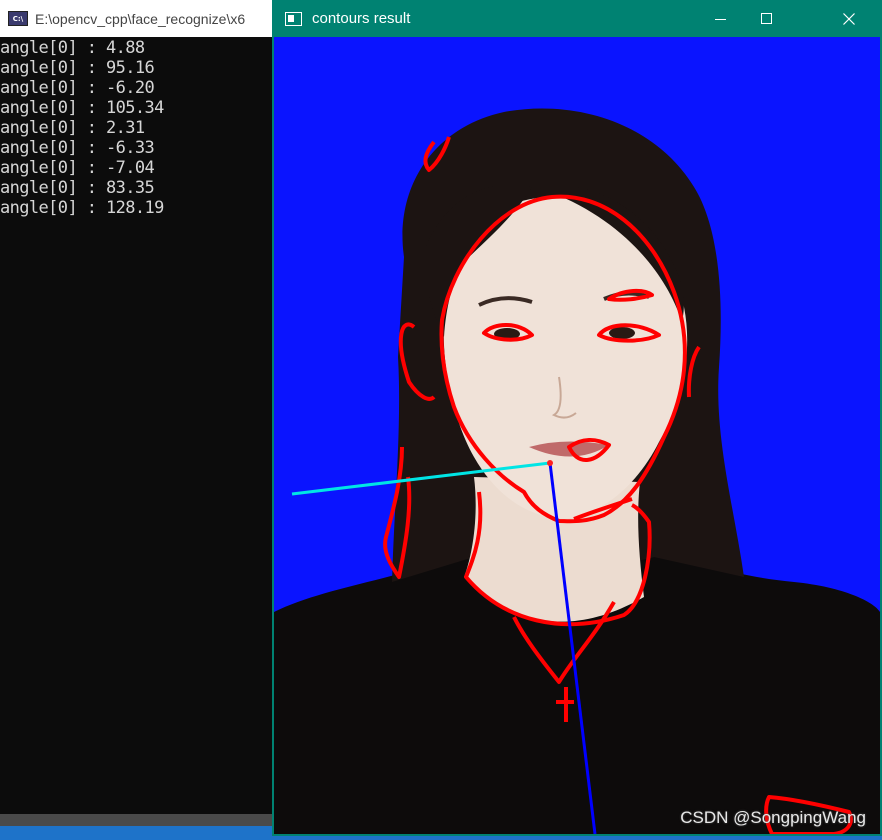  Describe the element at coordinates (82, 208) in the screenshot. I see `console-line: angle[0] : 128.19` at that location.